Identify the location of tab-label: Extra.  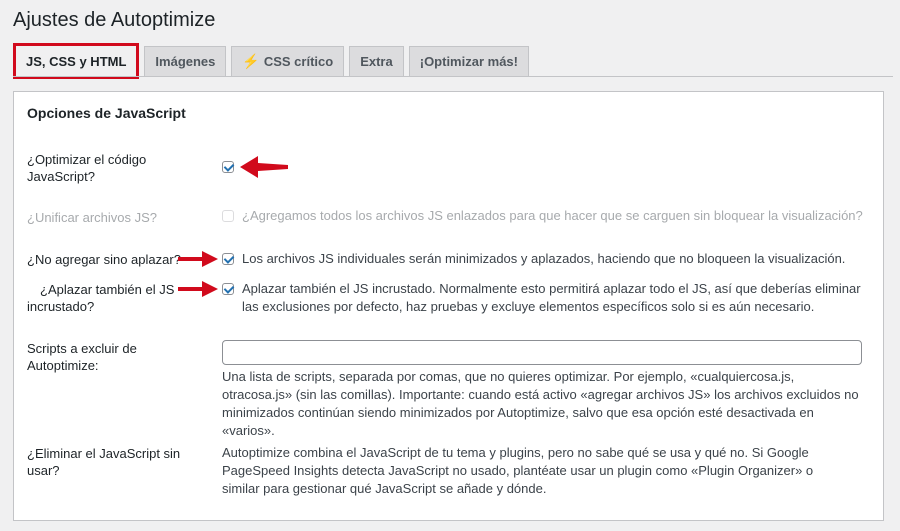
(376, 61).